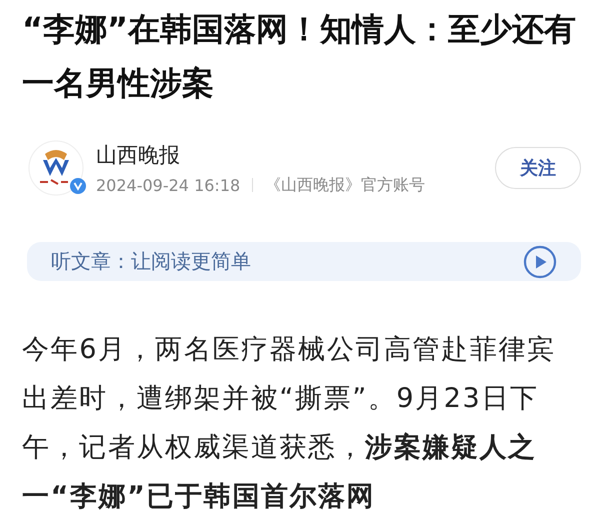 The image size is (607, 521). Describe the element at coordinates (304, 261) in the screenshot. I see `listen-bar: 听文章：让阅读更简单` at that location.